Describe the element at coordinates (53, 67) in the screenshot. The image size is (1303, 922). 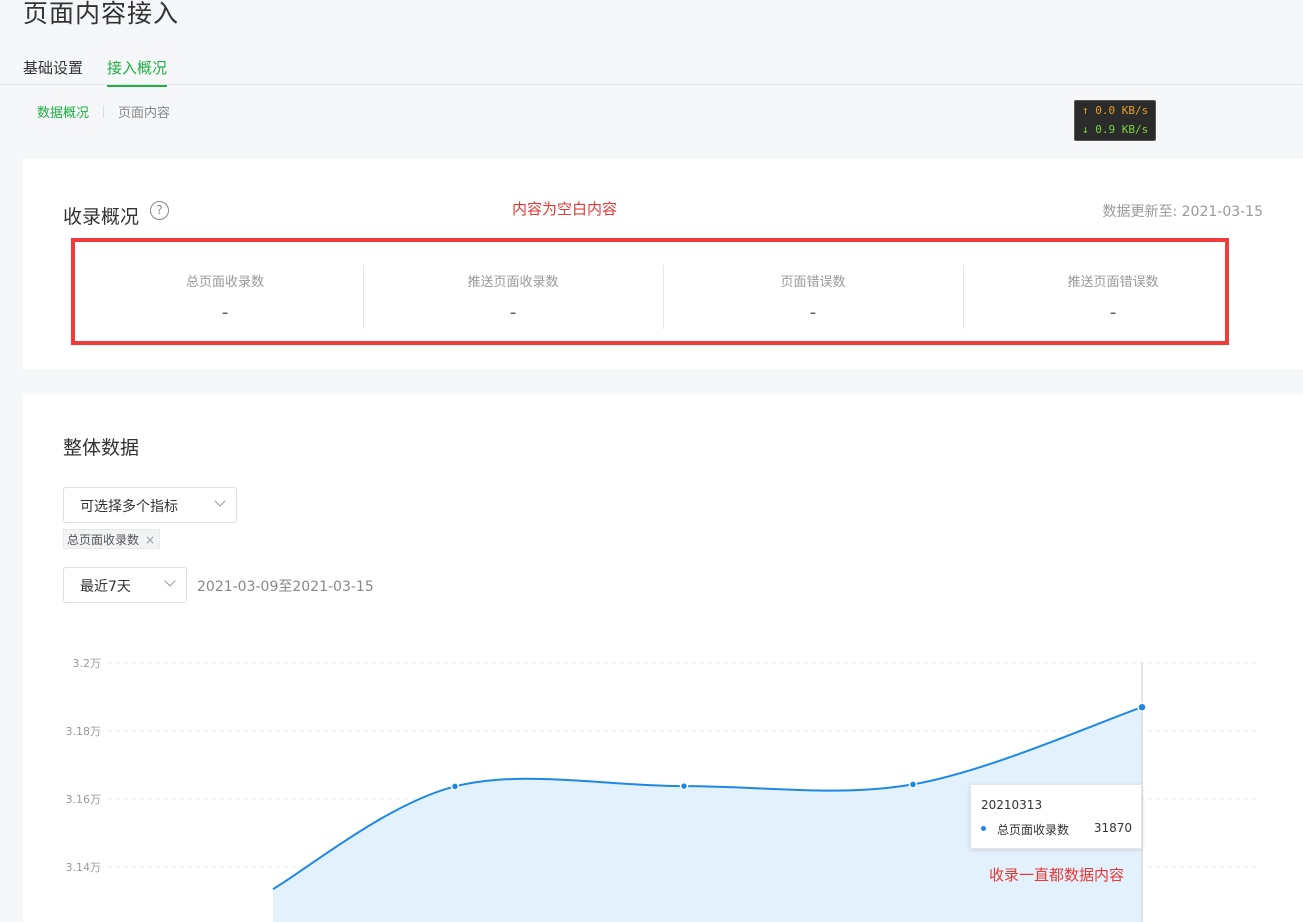
I see `tab-basic-settings: 基础设置` at that location.